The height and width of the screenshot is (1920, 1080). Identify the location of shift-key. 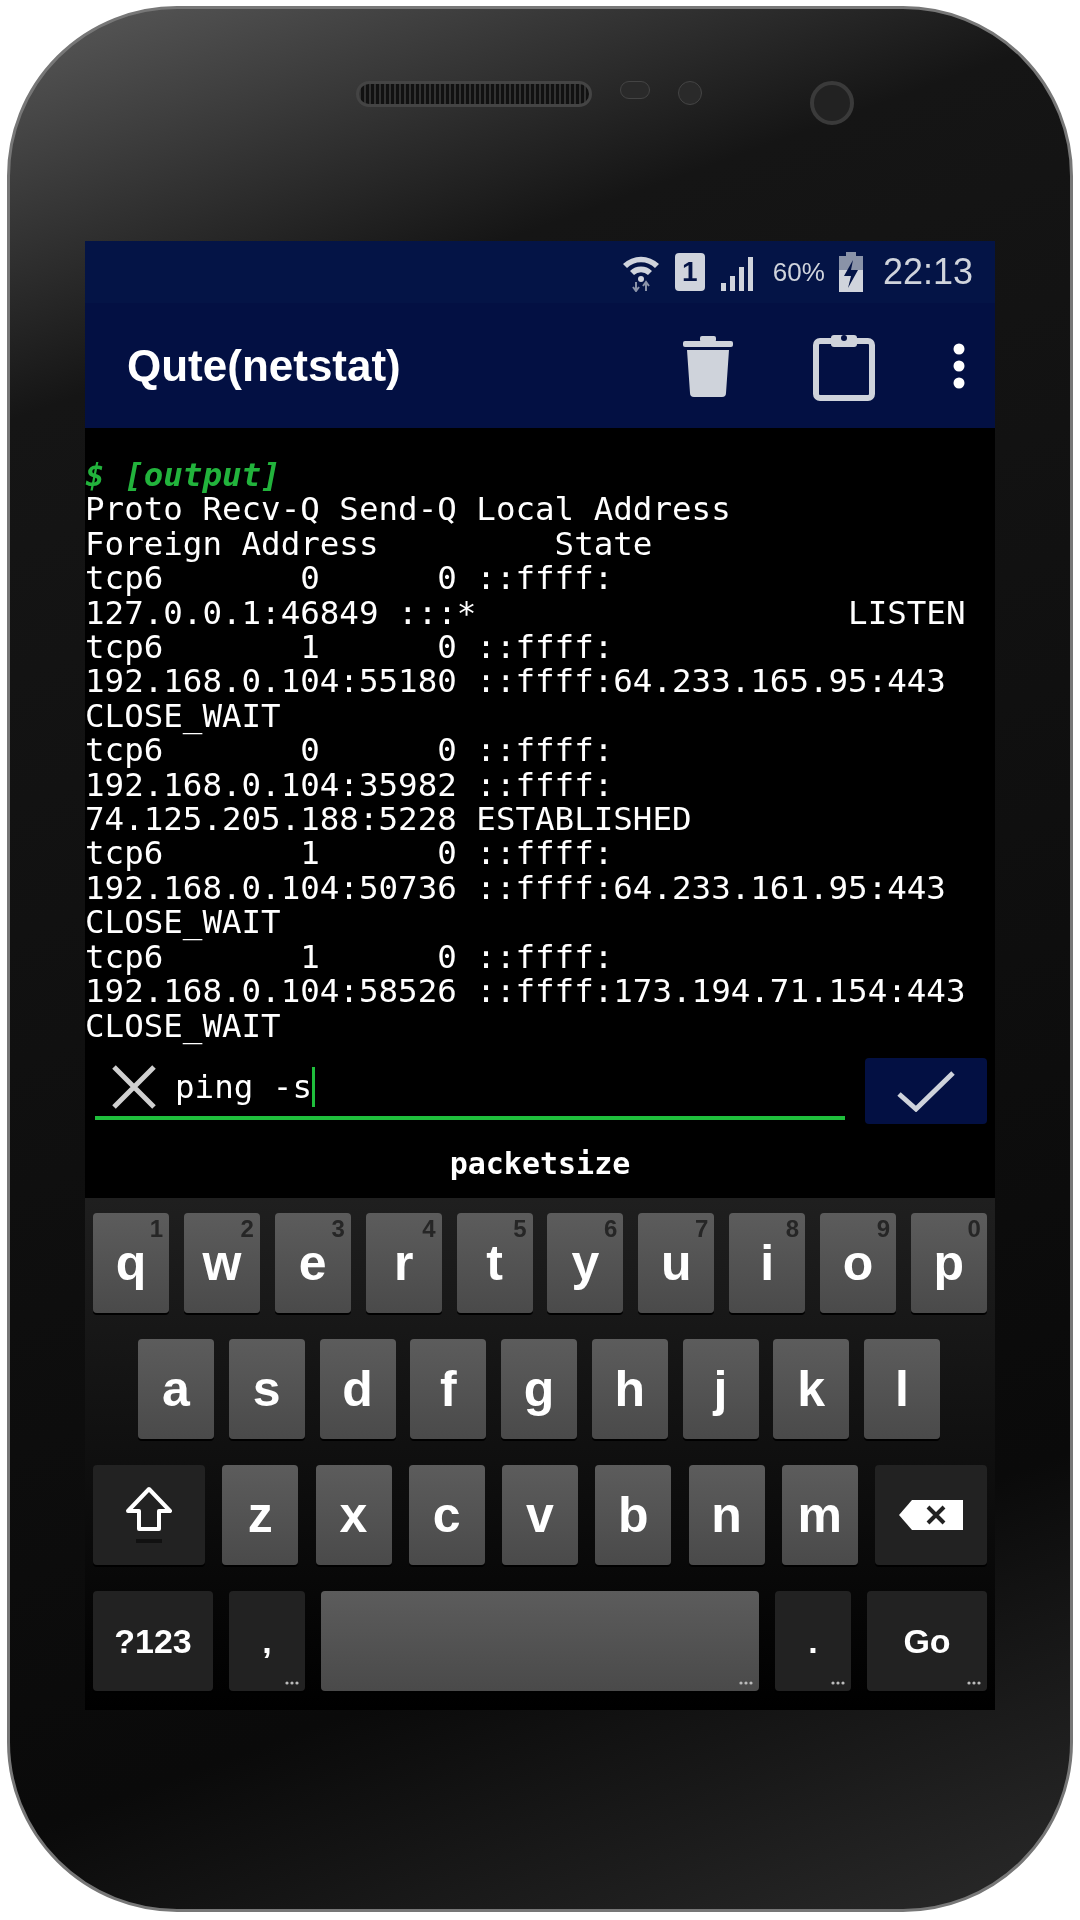
(149, 1515).